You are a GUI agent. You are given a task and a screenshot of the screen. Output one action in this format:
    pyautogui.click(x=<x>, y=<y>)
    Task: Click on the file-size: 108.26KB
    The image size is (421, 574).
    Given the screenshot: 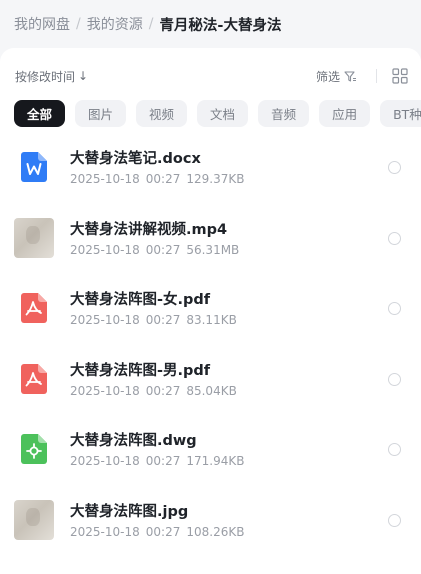 What is the action you would take?
    pyautogui.click(x=215, y=531)
    